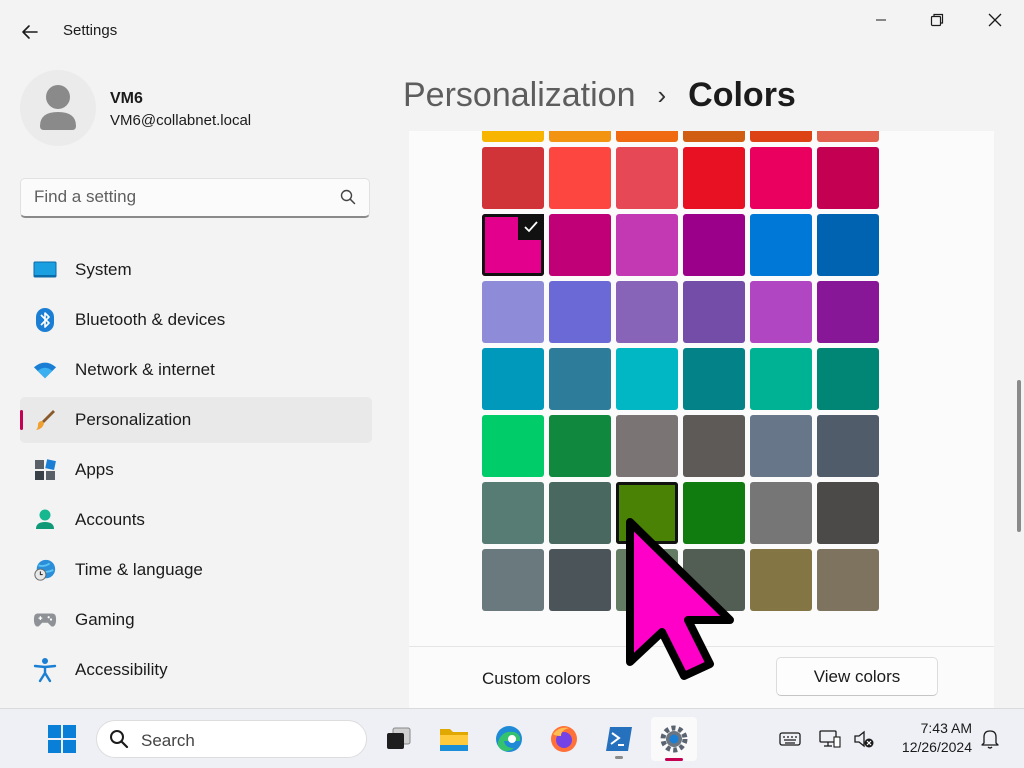 The height and width of the screenshot is (768, 1024). What do you see at coordinates (171, 197) in the screenshot?
I see `search-input` at bounding box center [171, 197].